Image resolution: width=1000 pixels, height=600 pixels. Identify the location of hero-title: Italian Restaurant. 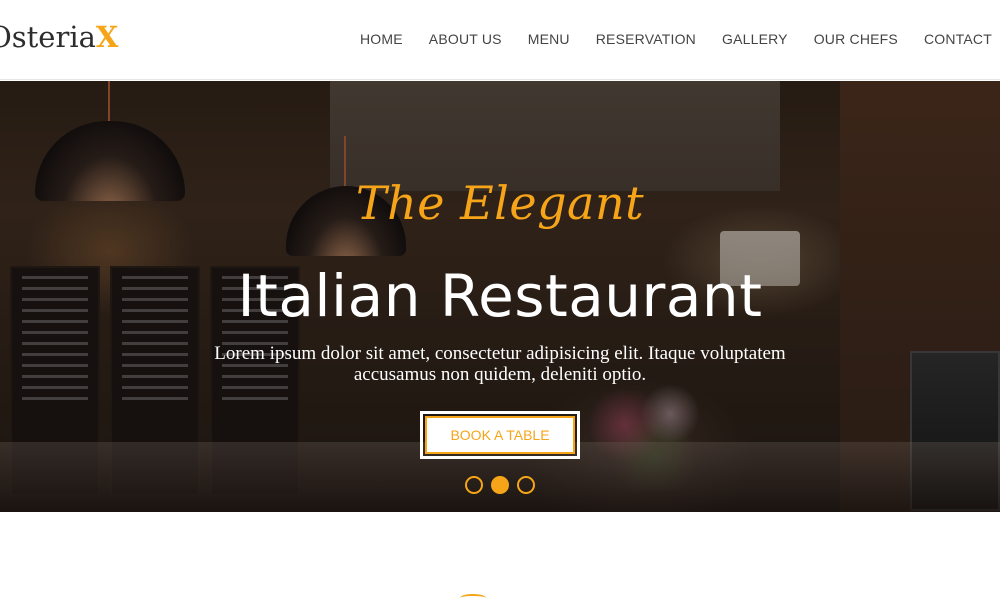
(500, 296).